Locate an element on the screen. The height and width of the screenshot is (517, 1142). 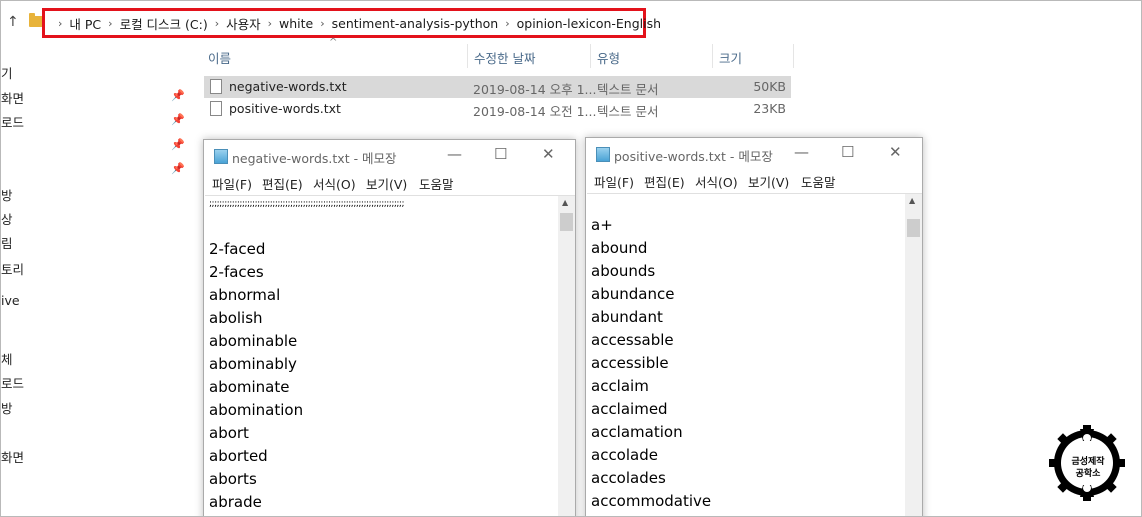
text-line: 2-faced is located at coordinates (237, 249).